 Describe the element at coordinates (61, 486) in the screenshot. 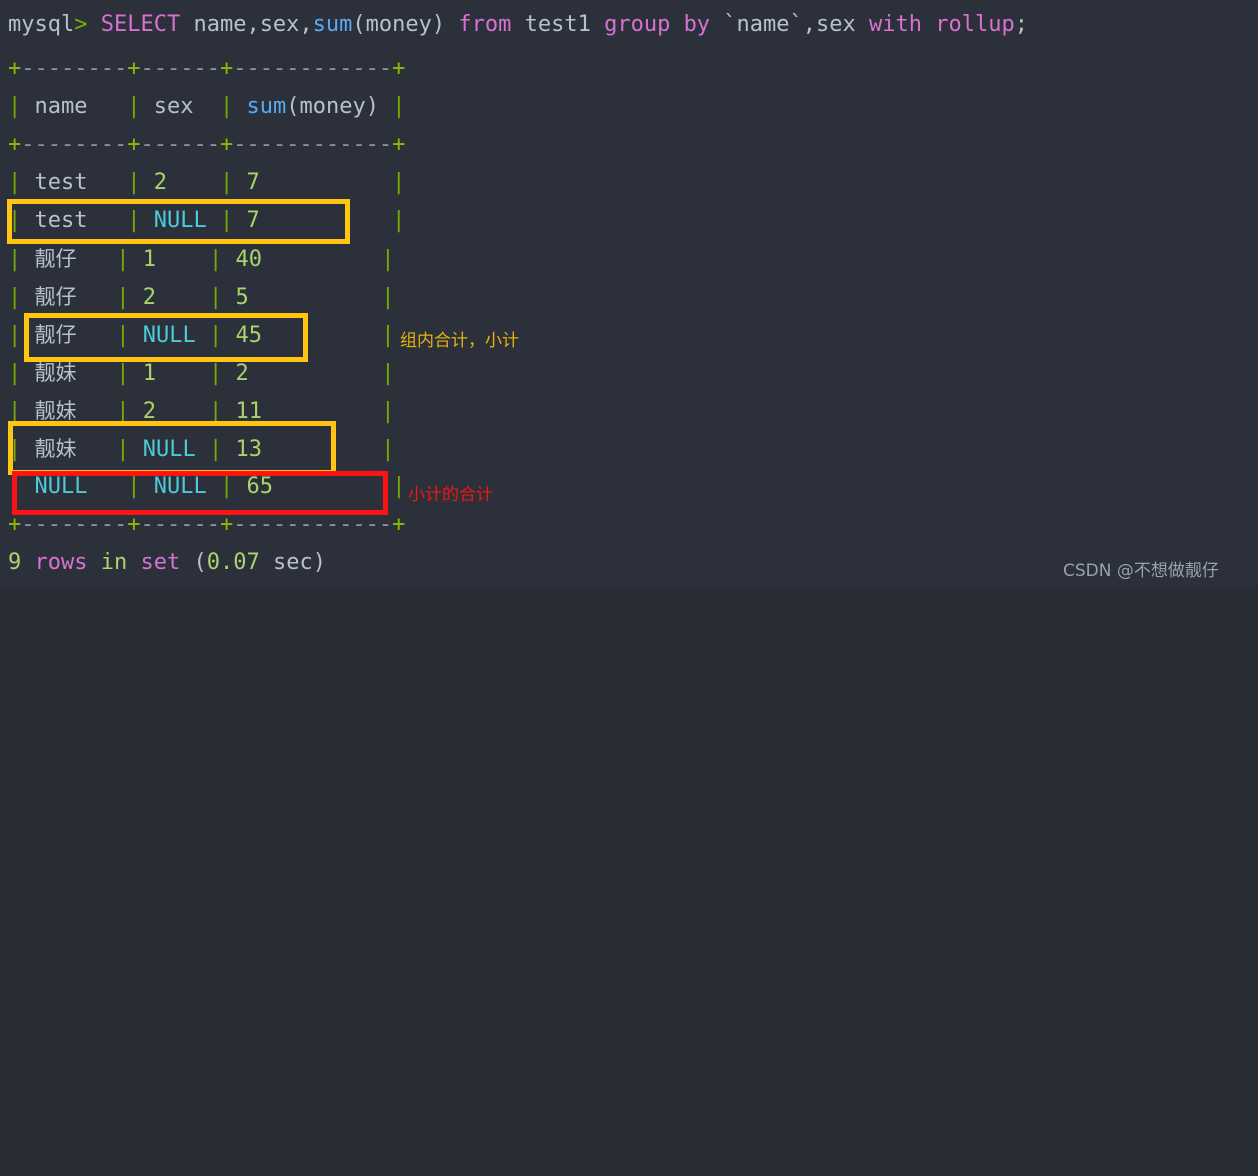

I see `cell-name: NULL` at that location.